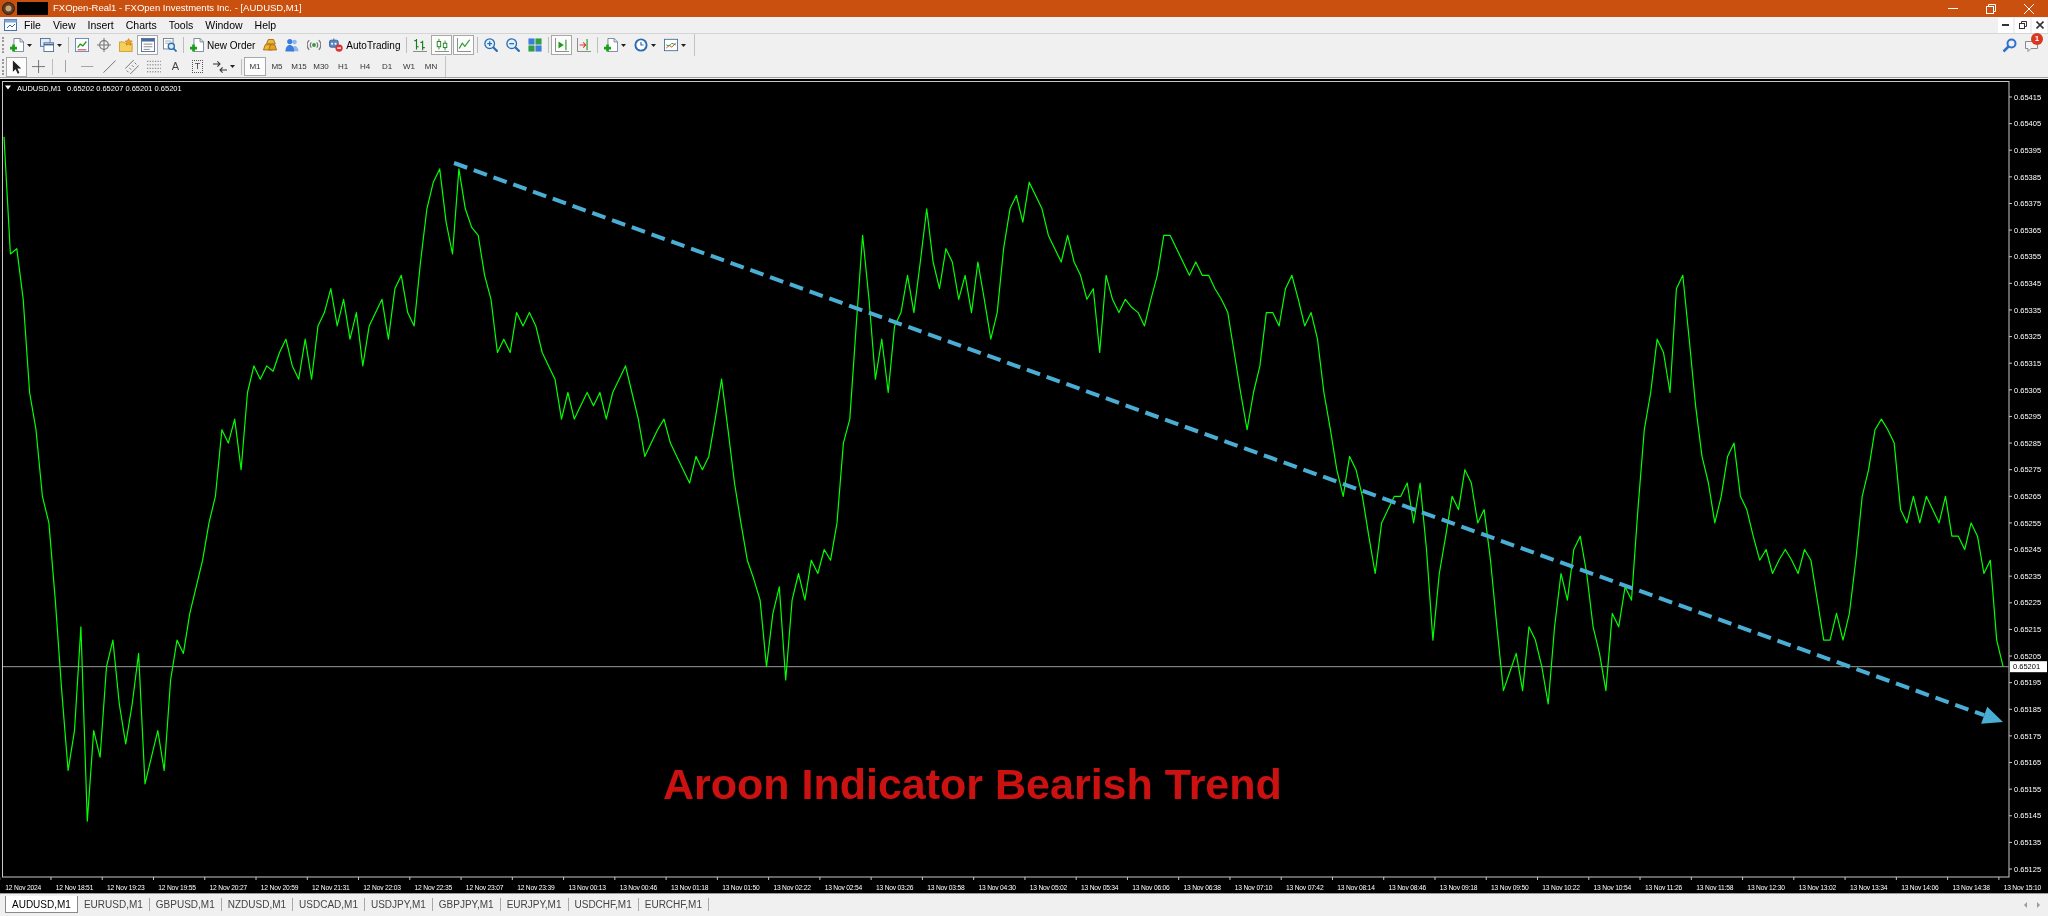 Image resolution: width=2048 pixels, height=916 pixels. Describe the element at coordinates (534, 904) in the screenshot. I see `chart-tab: EURJPY,M1` at that location.